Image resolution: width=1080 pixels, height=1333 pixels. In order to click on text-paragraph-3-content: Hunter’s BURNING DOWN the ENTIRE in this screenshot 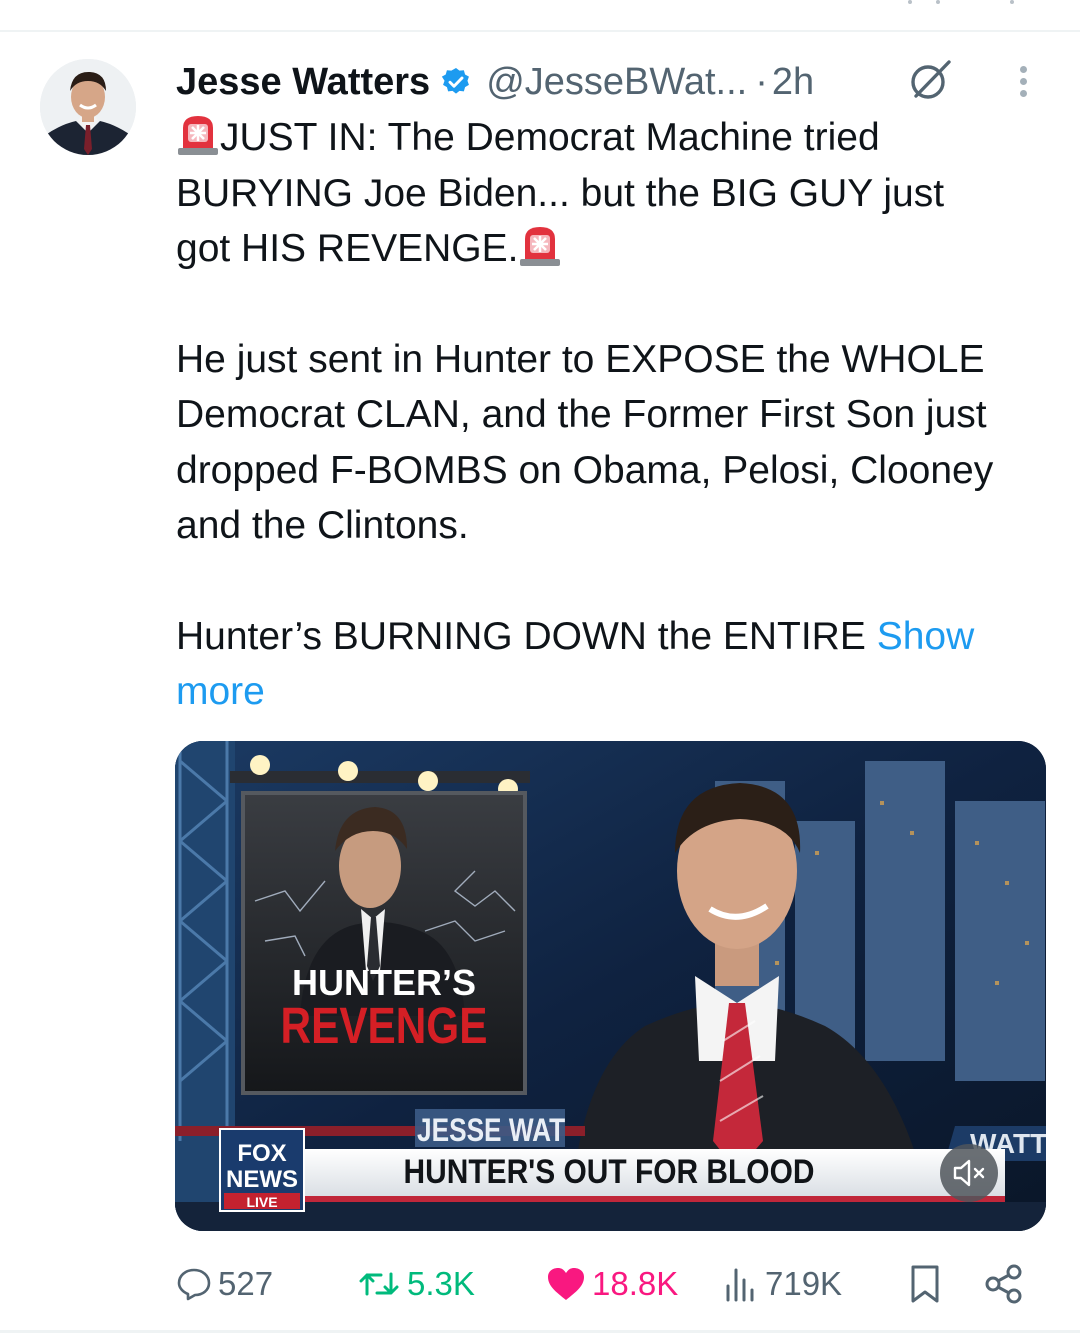, I will do `click(526, 636)`.